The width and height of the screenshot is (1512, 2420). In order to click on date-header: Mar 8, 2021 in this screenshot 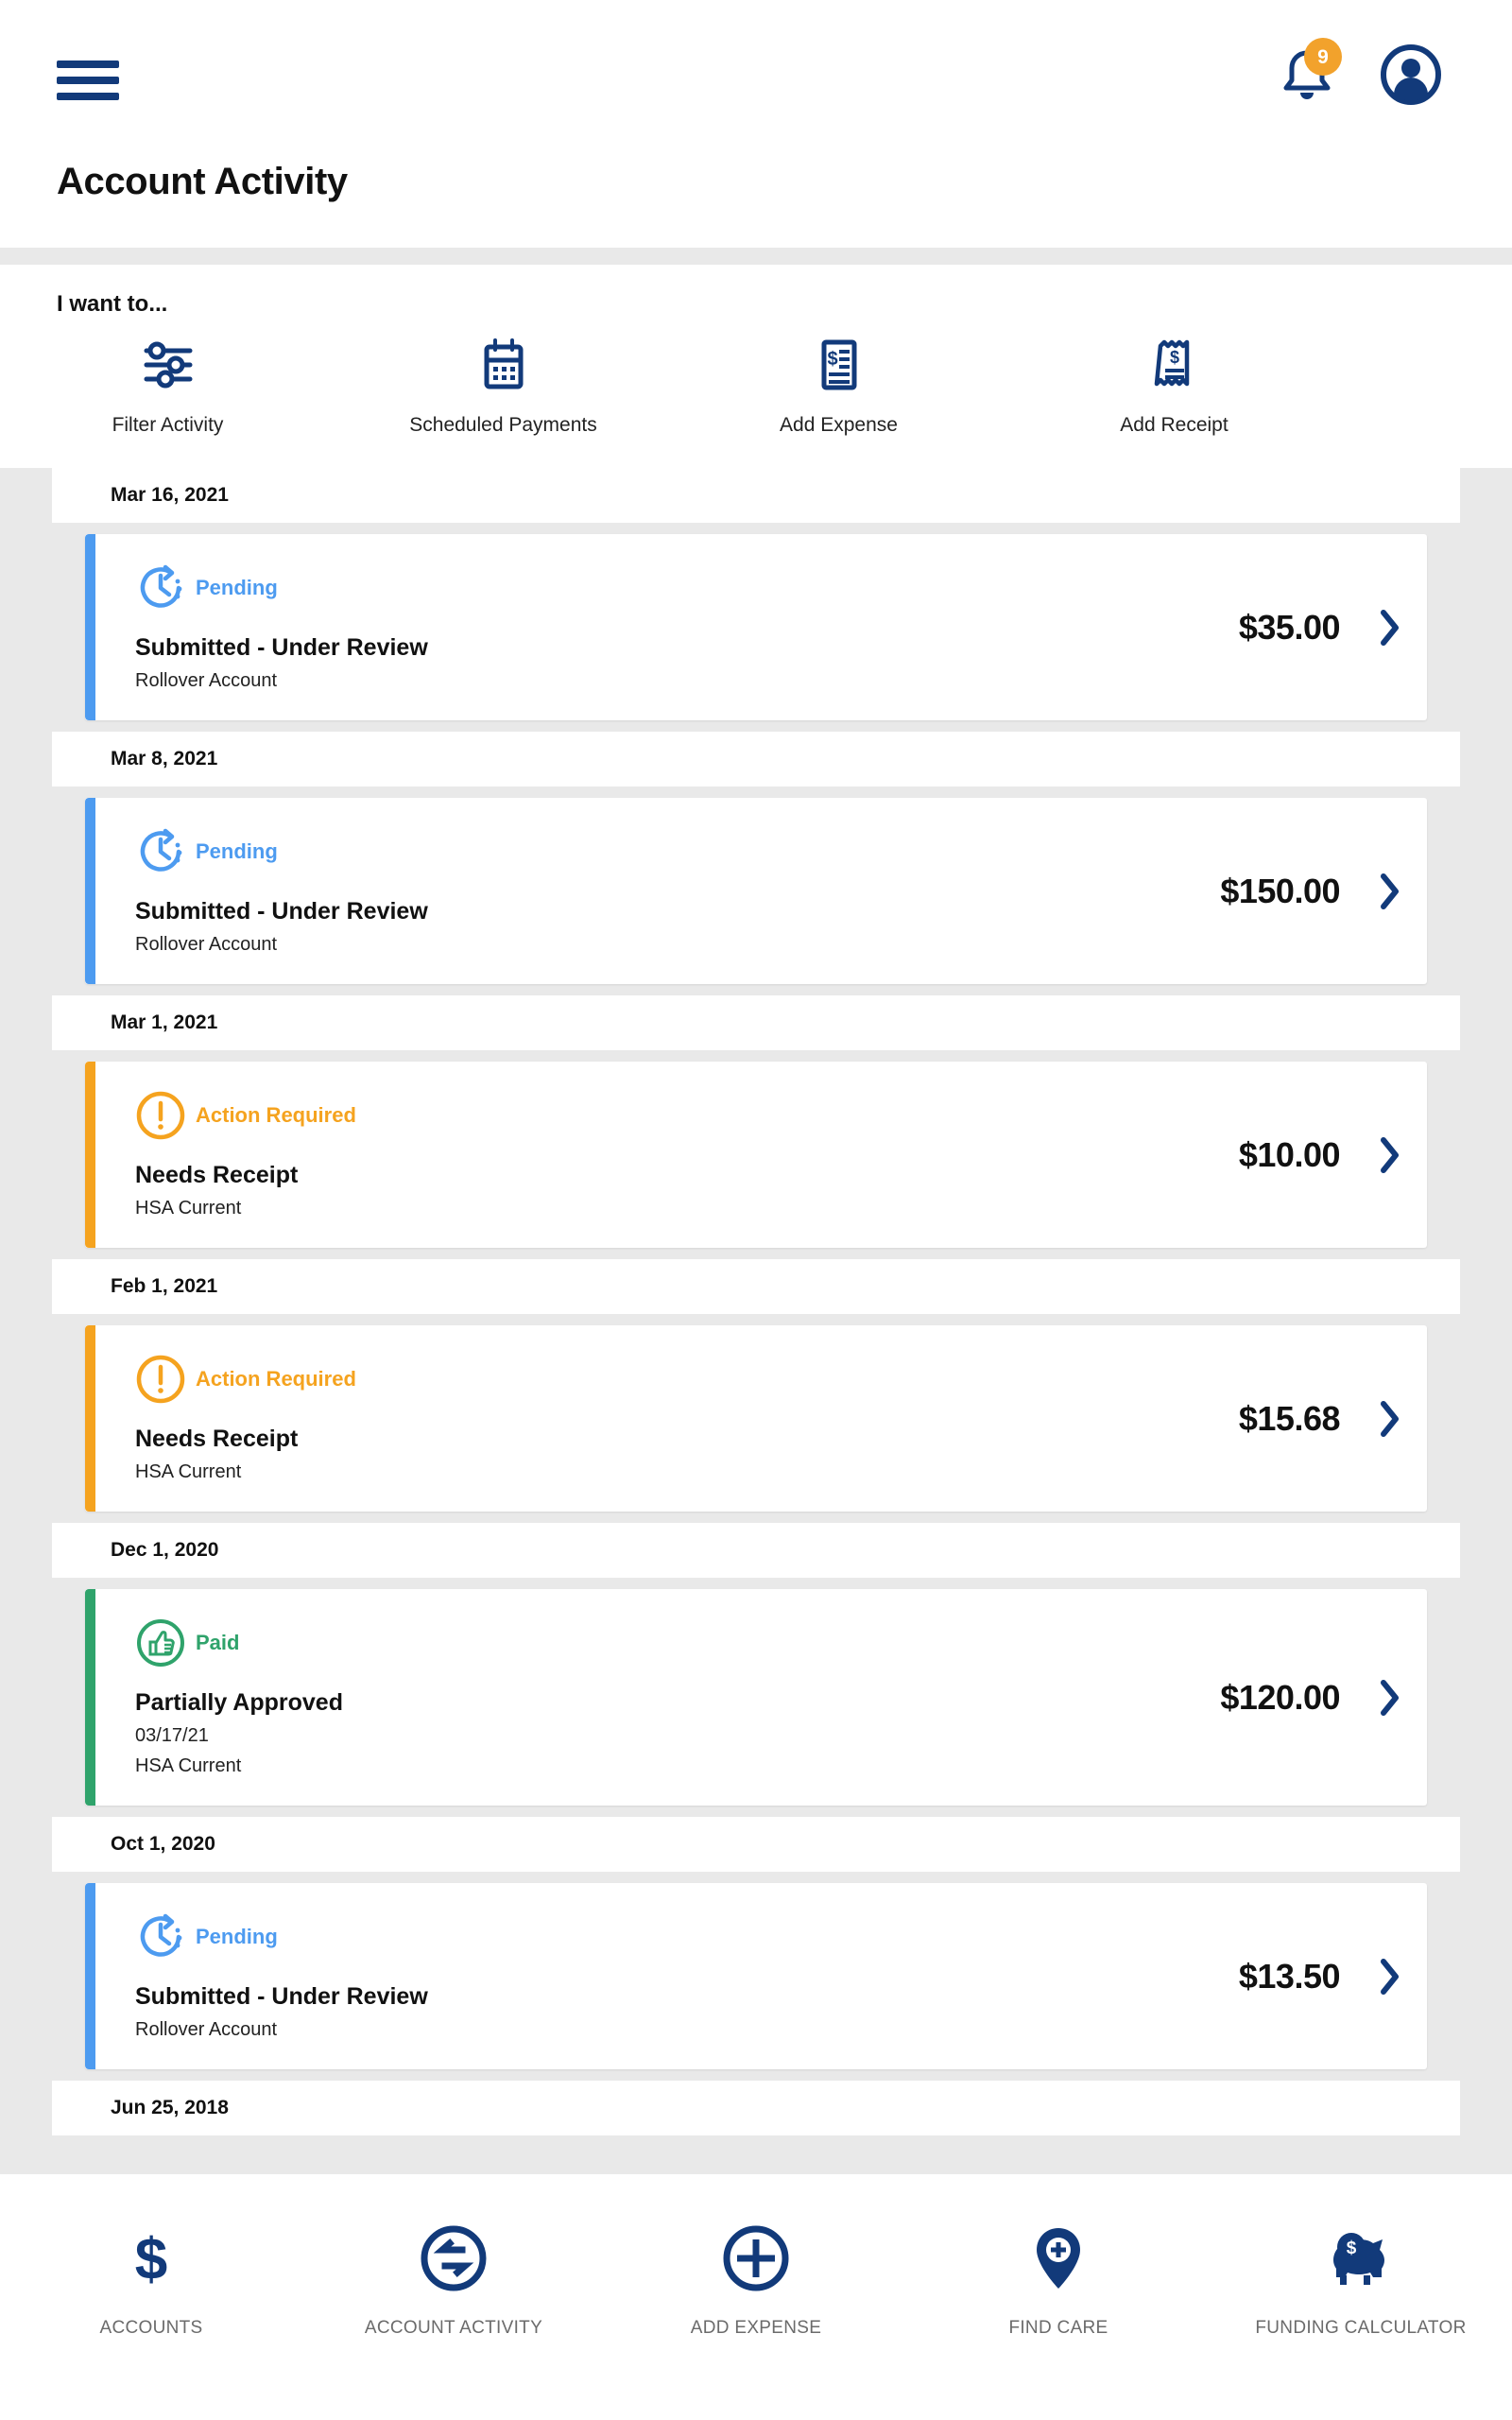, I will do `click(756, 759)`.